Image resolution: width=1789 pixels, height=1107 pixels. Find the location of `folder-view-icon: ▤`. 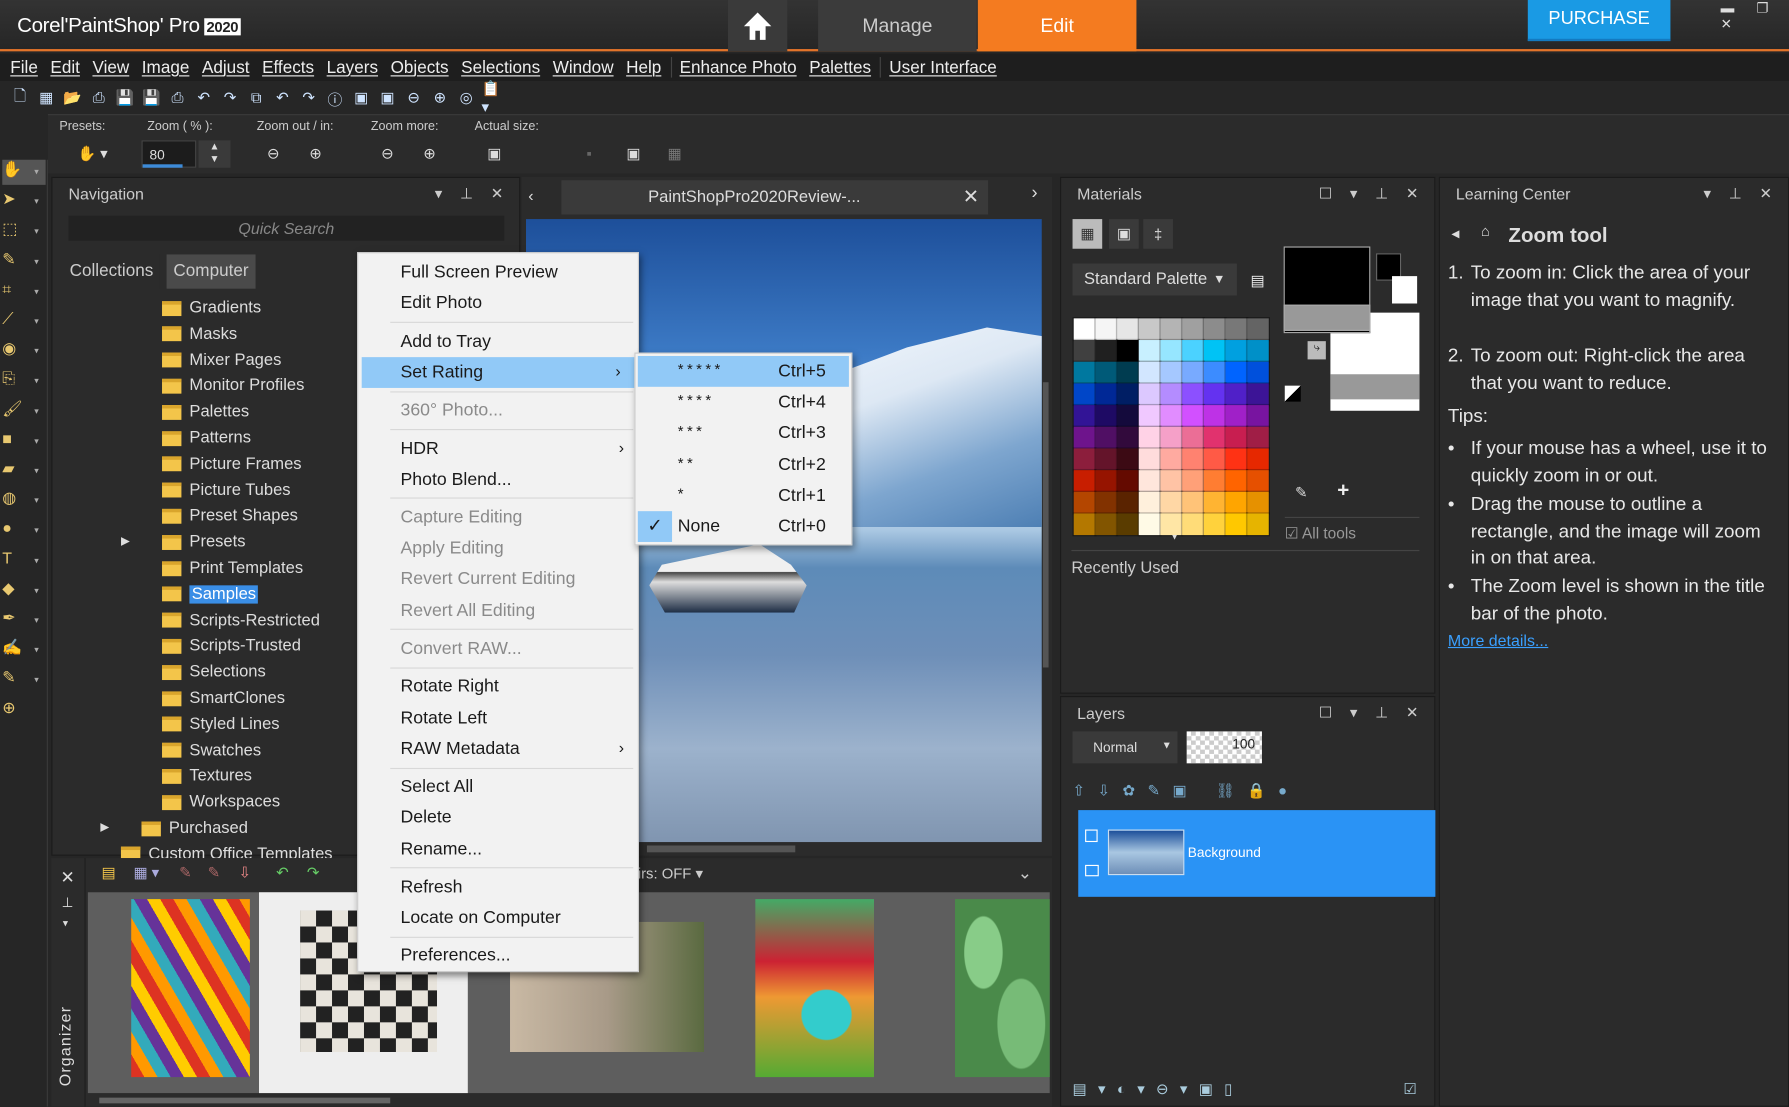

folder-view-icon: ▤ is located at coordinates (109, 873).